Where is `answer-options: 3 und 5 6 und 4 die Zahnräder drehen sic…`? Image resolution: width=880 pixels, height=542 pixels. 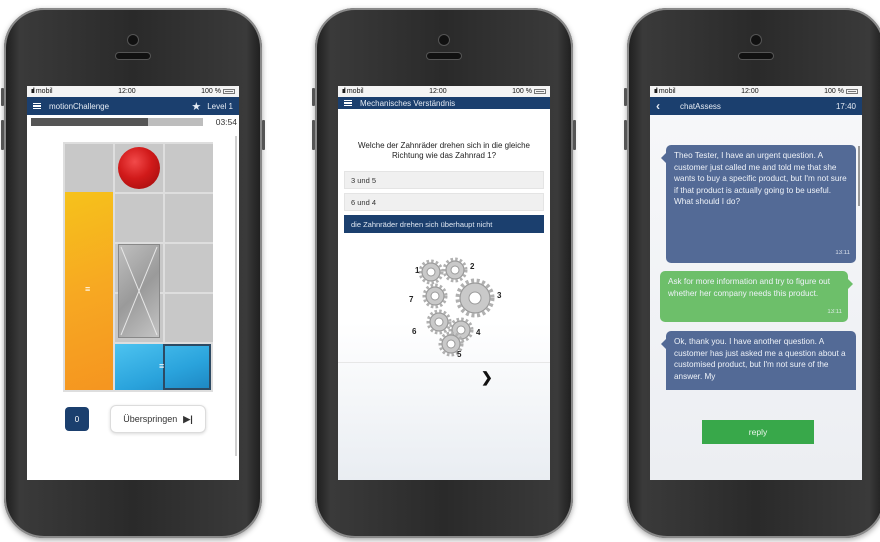 answer-options: 3 und 5 6 und 4 die Zahnräder drehen sic… is located at coordinates (444, 202).